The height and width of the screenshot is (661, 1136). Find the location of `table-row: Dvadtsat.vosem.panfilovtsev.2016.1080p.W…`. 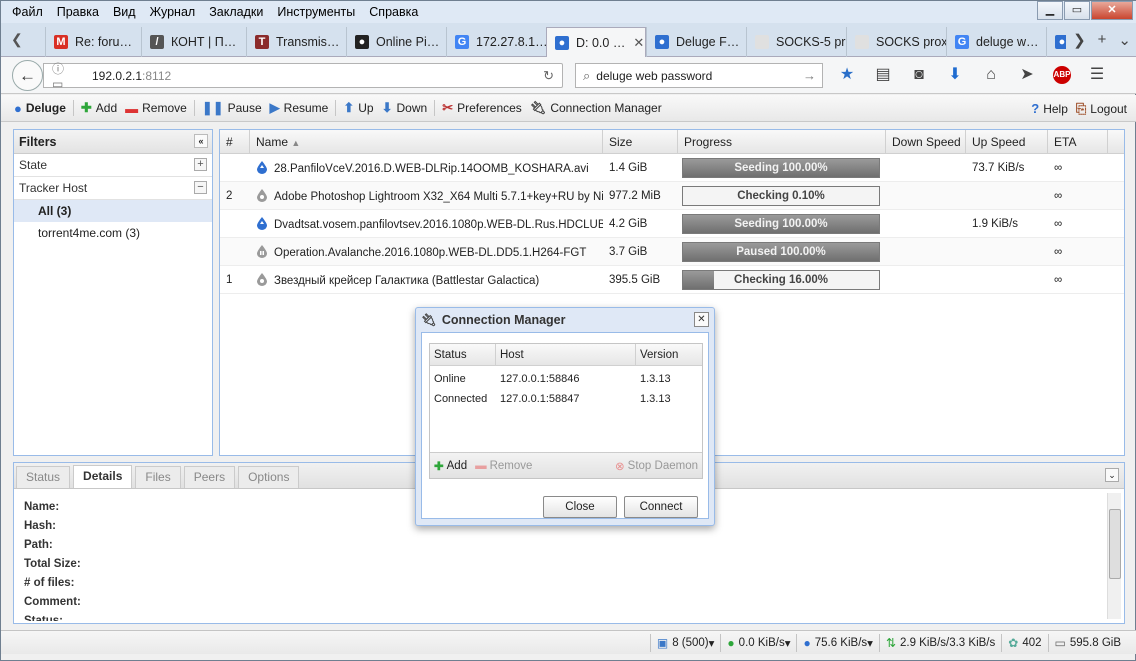

table-row: Dvadtsat.vosem.panfilovtsev.2016.1080p.W… is located at coordinates (672, 224).